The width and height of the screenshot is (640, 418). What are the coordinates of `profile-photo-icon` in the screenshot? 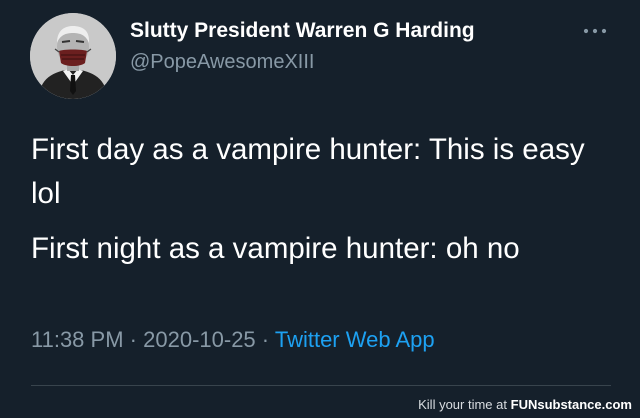 It's located at (73, 56).